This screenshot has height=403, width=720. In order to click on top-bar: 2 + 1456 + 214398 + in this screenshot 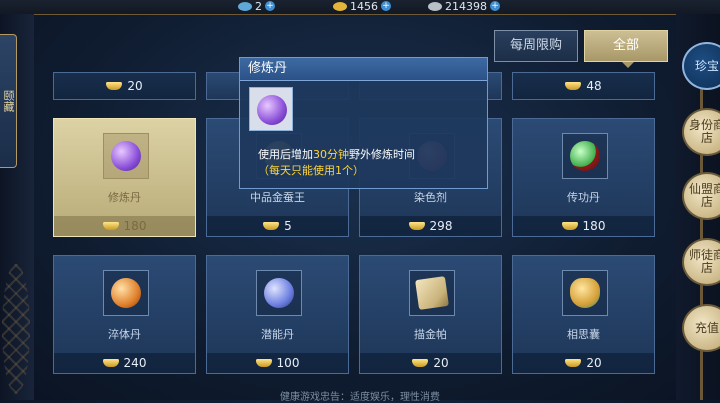, I will do `click(360, 7)`.